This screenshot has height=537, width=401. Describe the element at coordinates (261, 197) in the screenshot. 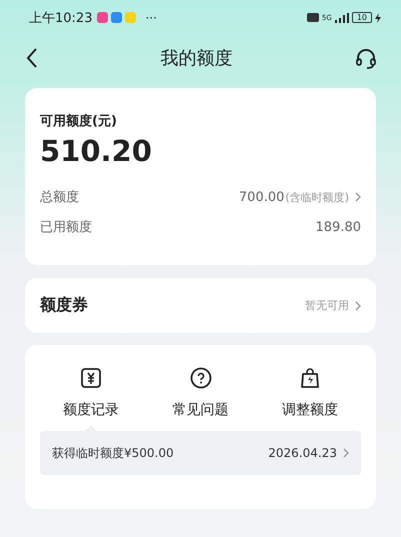

I see `row-value: 700.00` at that location.